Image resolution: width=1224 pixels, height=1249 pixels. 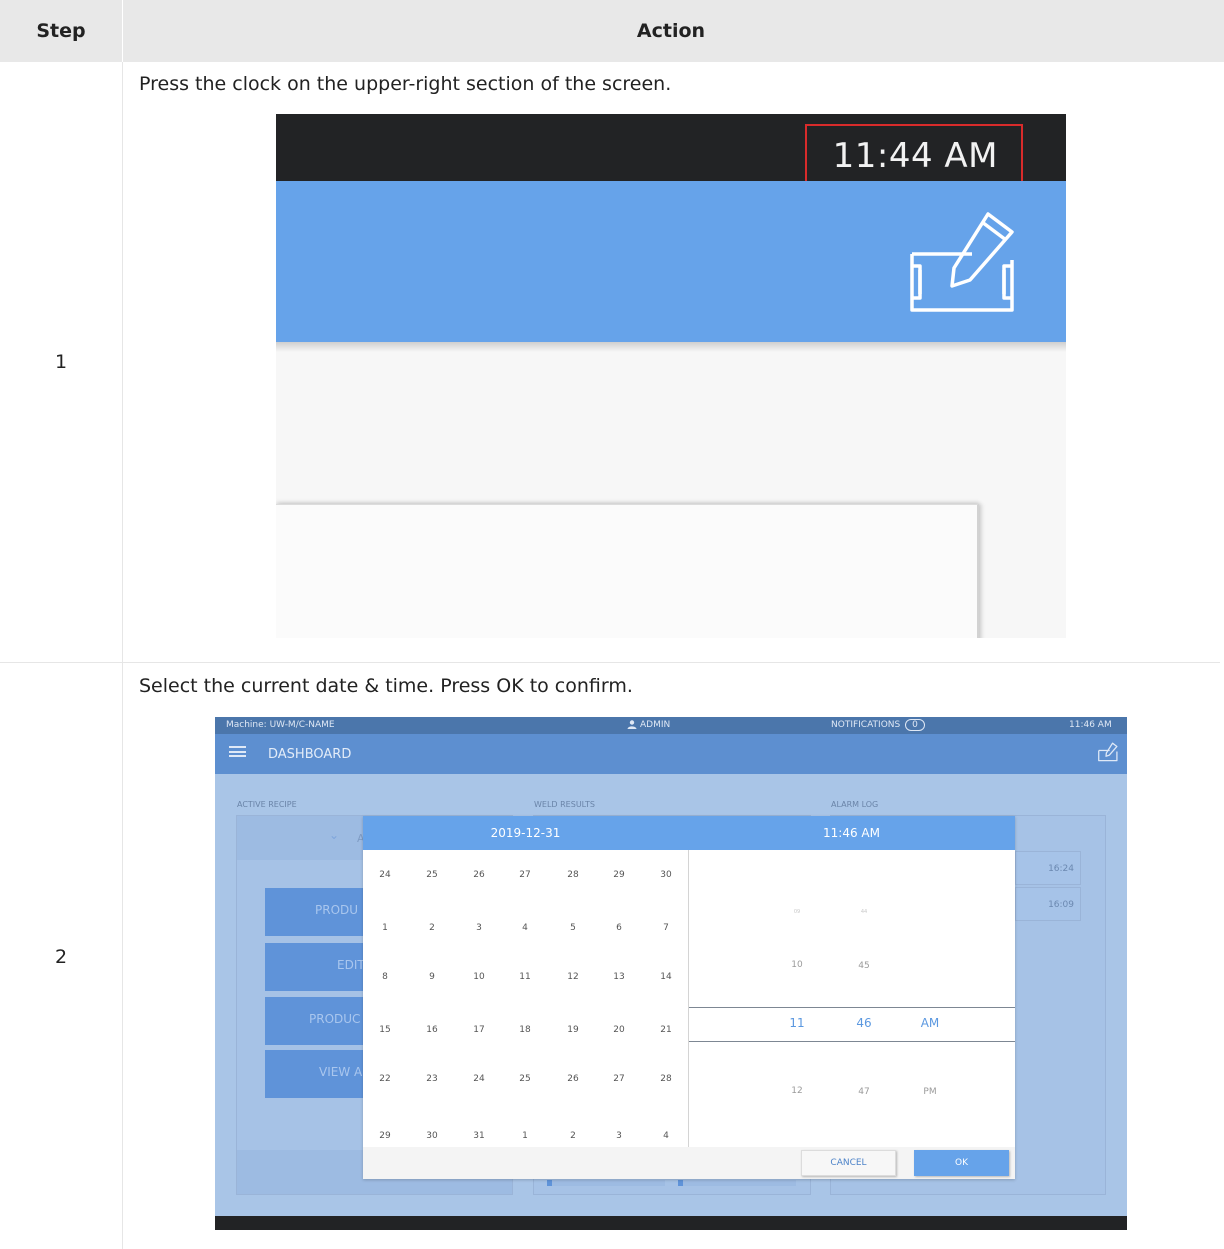 What do you see at coordinates (671, 31) in the screenshot?
I see `header-action: Action` at bounding box center [671, 31].